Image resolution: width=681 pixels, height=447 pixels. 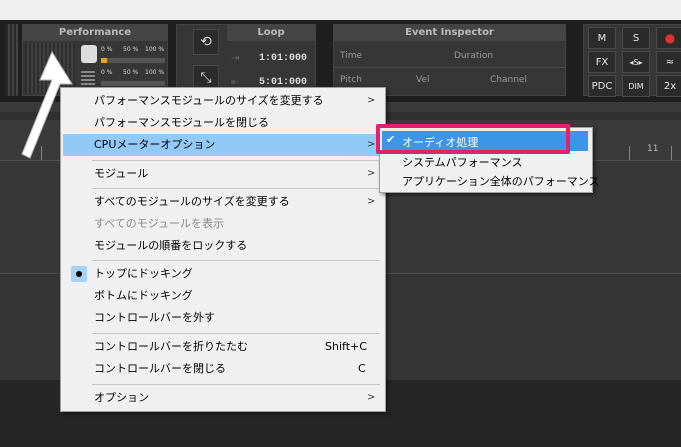 I want to click on fx-button: FX, so click(x=602, y=62).